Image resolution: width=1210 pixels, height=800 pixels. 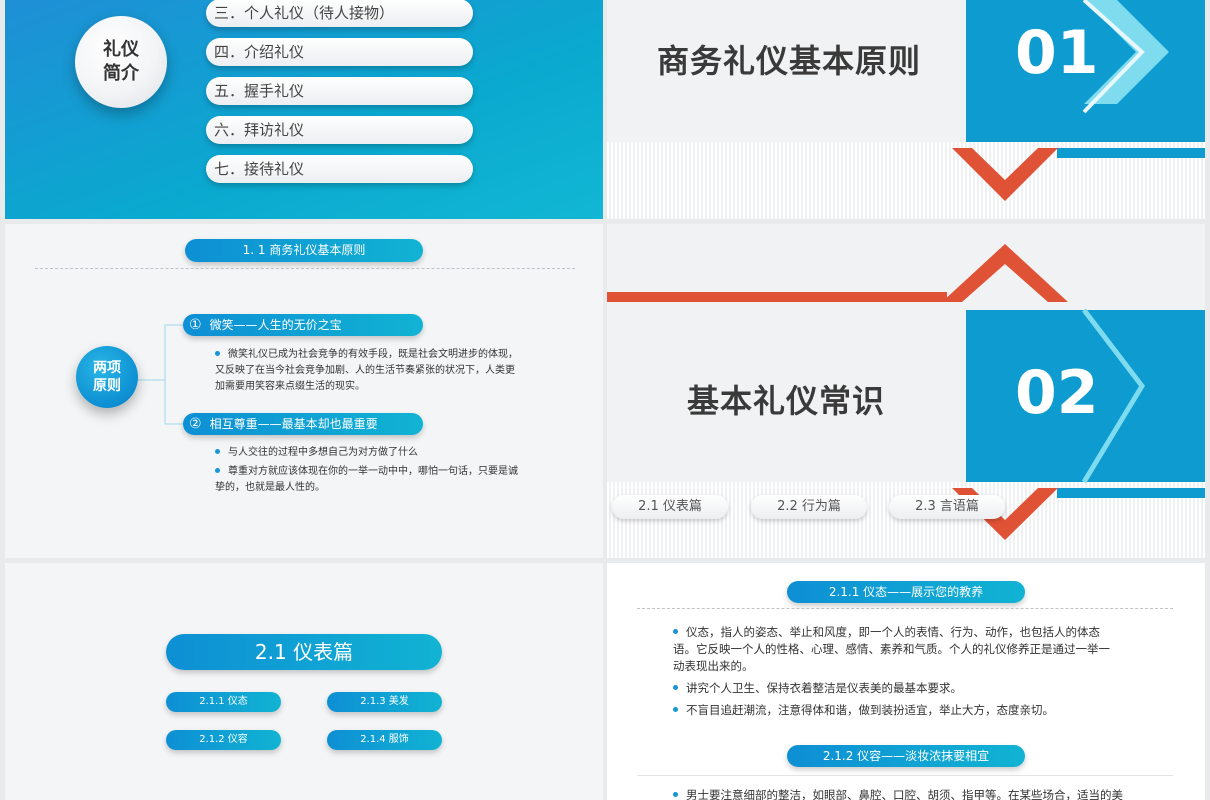 What do you see at coordinates (905, 608) in the screenshot?
I see `header-divider` at bounding box center [905, 608].